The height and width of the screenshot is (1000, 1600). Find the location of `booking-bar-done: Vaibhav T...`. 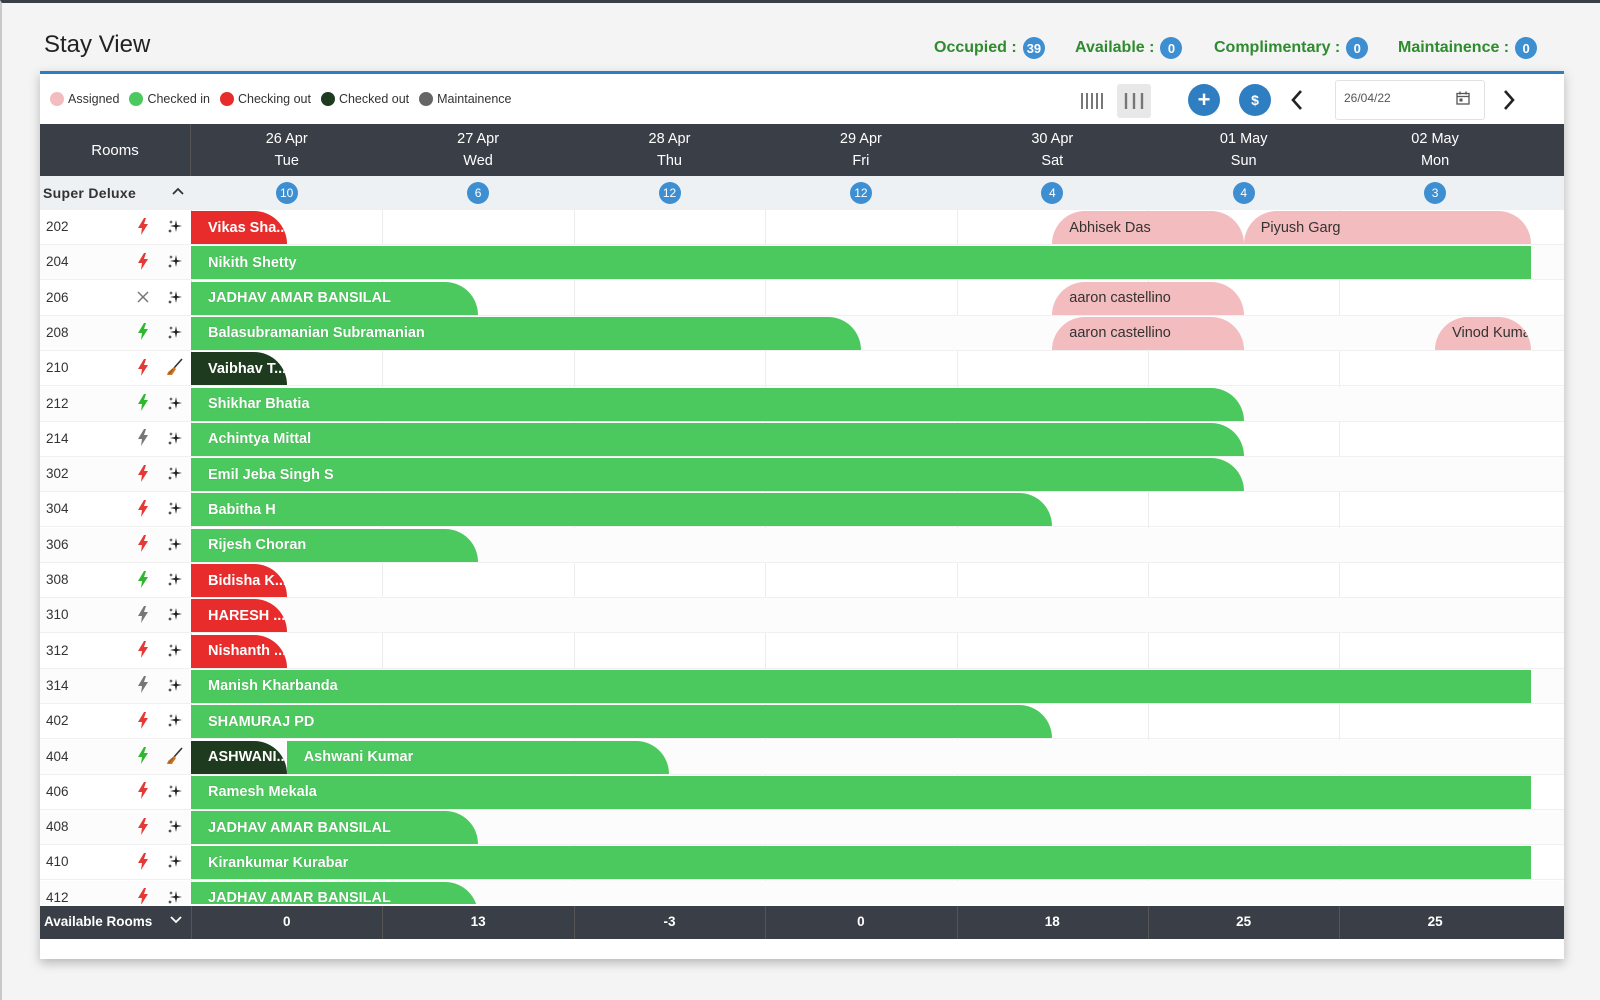

booking-bar-done: Vaibhav T... is located at coordinates (239, 369).